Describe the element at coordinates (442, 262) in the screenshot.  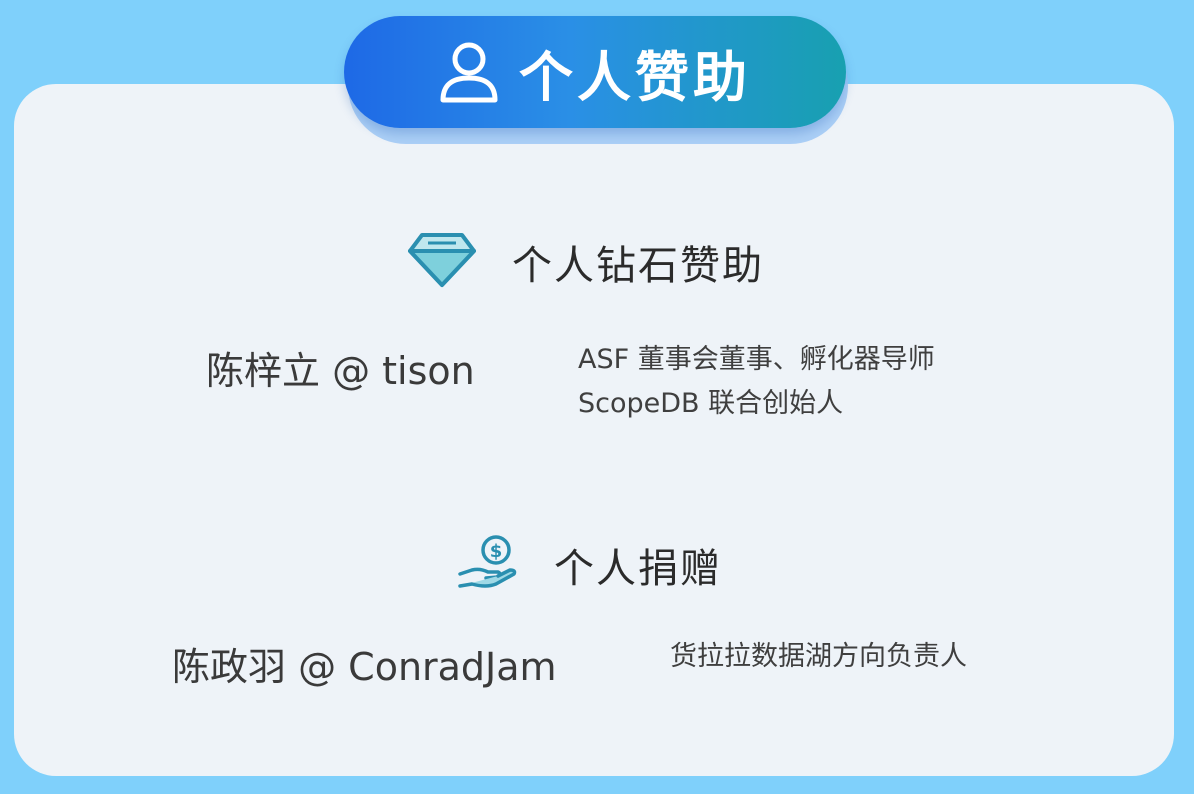
I see `diamond-icon` at that location.